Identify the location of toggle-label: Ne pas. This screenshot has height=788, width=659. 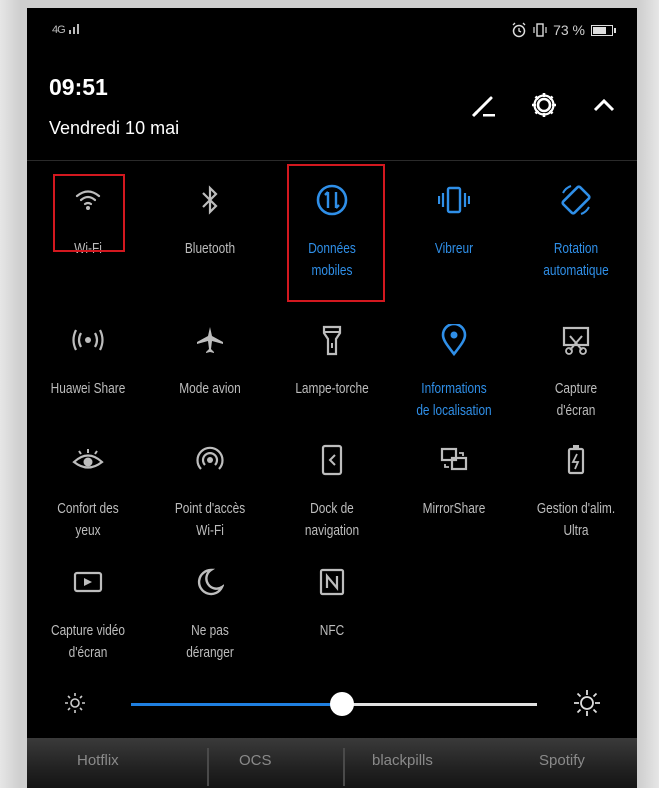
(210, 631).